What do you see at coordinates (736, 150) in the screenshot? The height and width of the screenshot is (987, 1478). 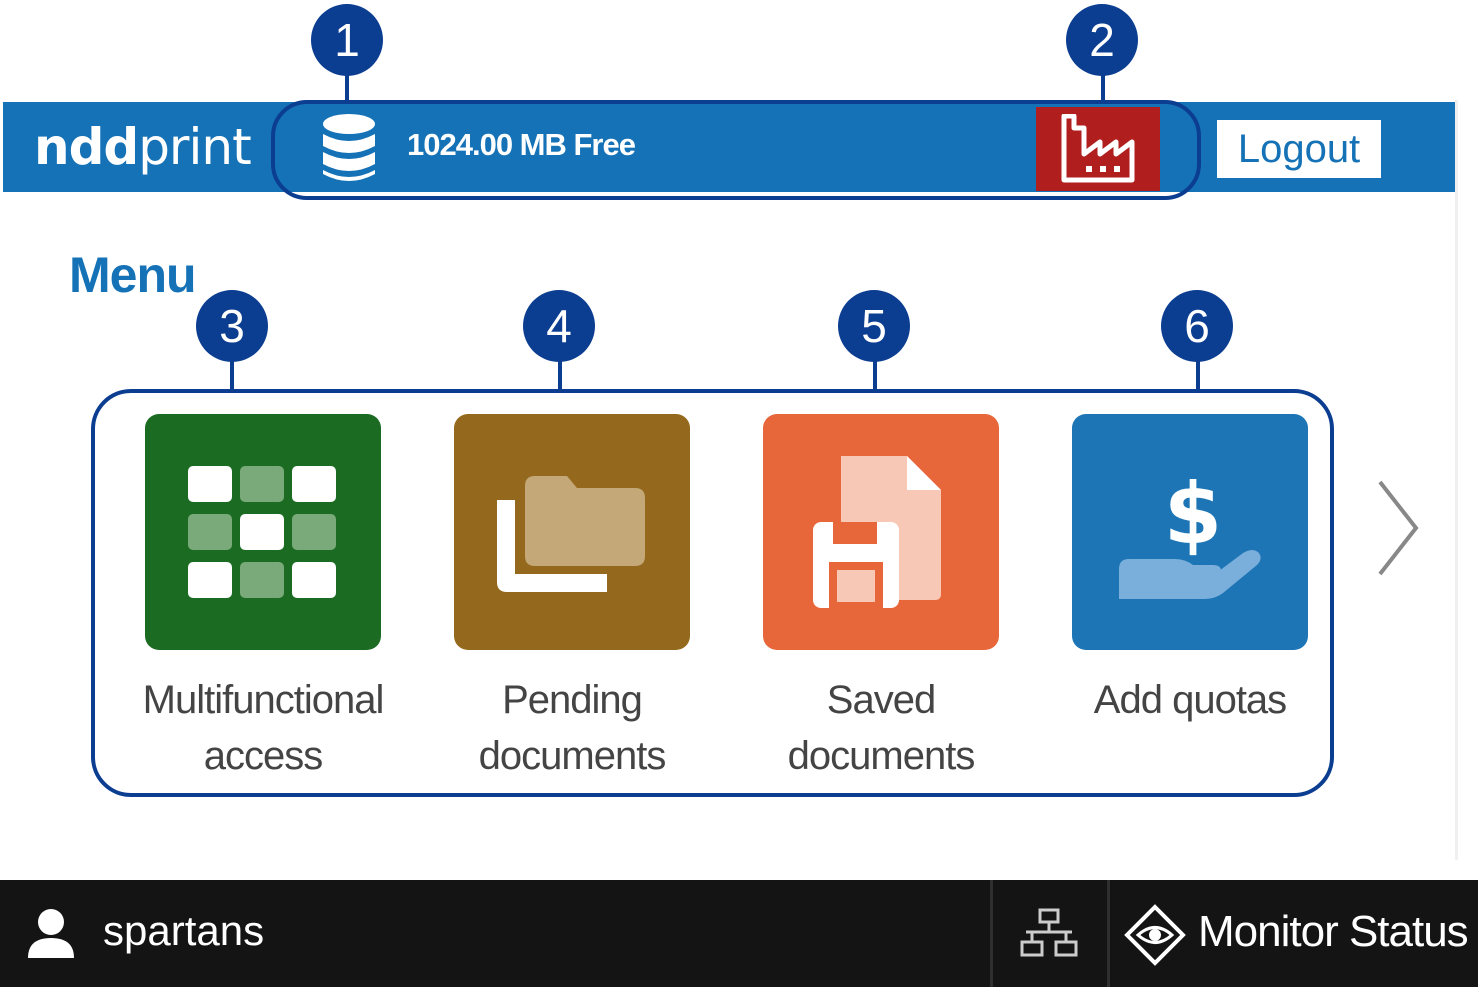 I see `callout-1-2-outline` at bounding box center [736, 150].